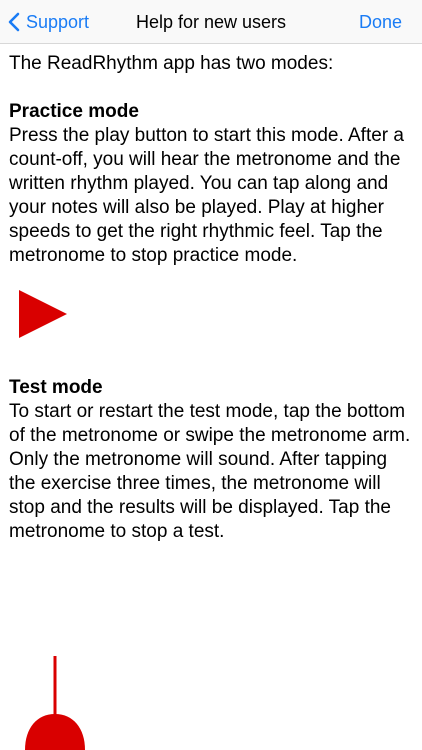 The image size is (422, 750). I want to click on metronome-icon, so click(55, 703).